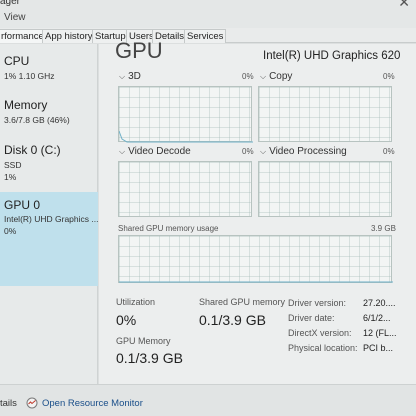 The height and width of the screenshot is (416, 416). Describe the element at coordinates (323, 348) in the screenshot. I see `physical-location-label: Physical location:` at that location.